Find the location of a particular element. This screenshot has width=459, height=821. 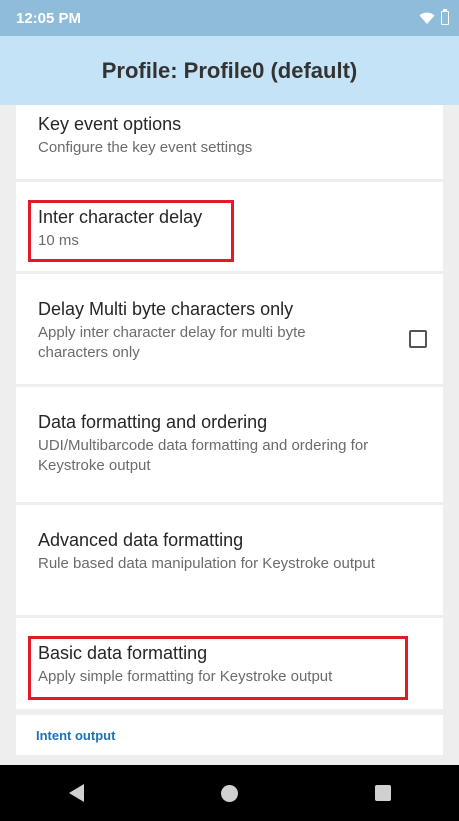

back-icon is located at coordinates (76, 793).